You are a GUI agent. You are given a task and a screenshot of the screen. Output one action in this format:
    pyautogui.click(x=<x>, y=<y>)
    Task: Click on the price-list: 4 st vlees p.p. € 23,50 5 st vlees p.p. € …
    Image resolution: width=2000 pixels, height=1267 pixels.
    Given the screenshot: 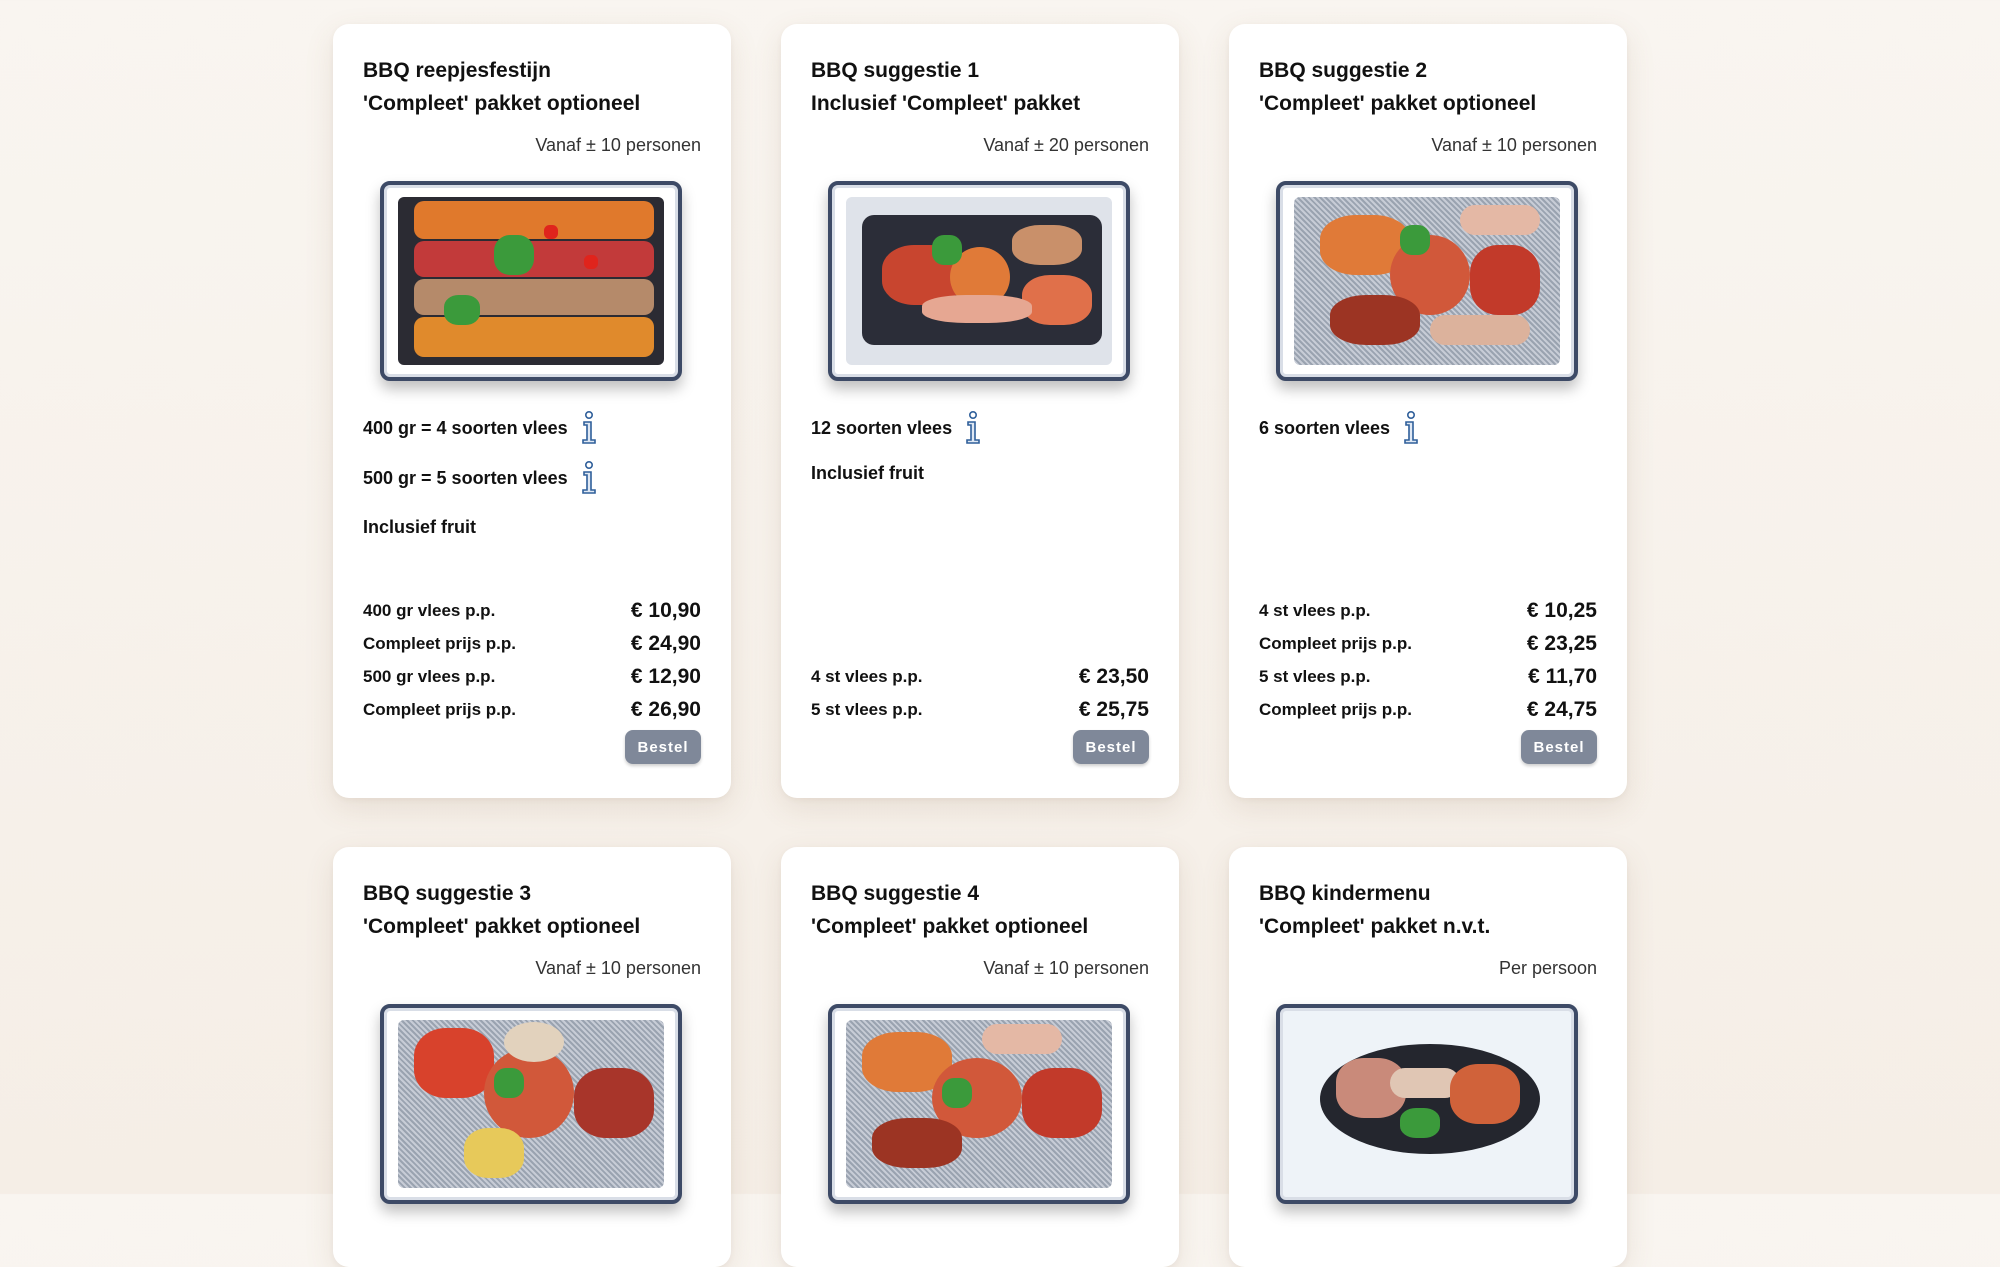 What is the action you would take?
    pyautogui.click(x=980, y=693)
    